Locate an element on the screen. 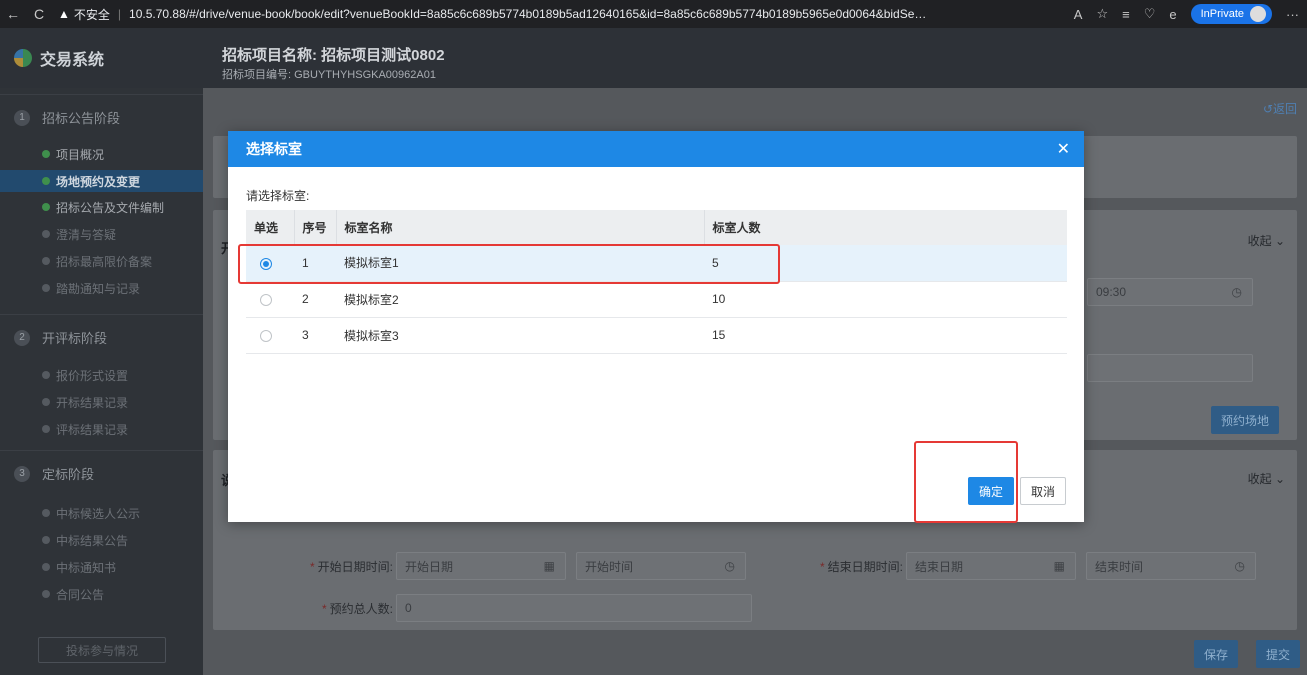 This screenshot has height=675, width=1307. sidebar-item-contract-notice: 合同公告 is located at coordinates (101, 594).